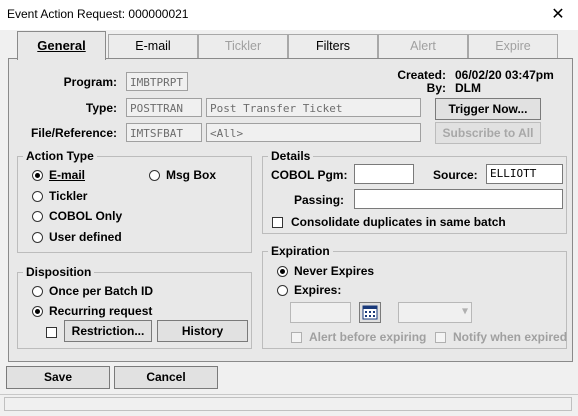  I want to click on cancel-button: Cancel, so click(166, 377).